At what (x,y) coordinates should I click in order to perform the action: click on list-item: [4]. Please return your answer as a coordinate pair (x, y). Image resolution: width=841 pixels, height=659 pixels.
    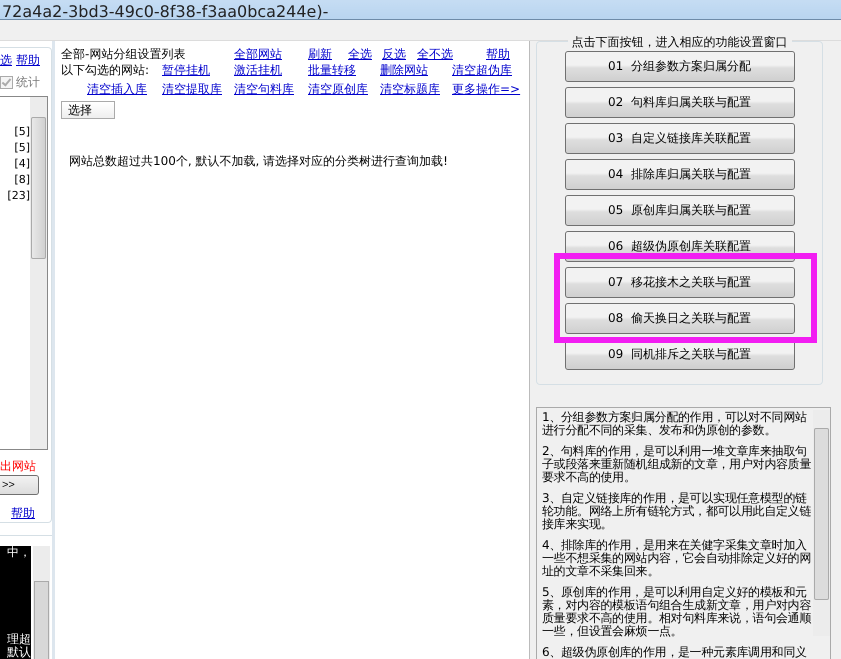
    Looking at the image, I should click on (22, 163).